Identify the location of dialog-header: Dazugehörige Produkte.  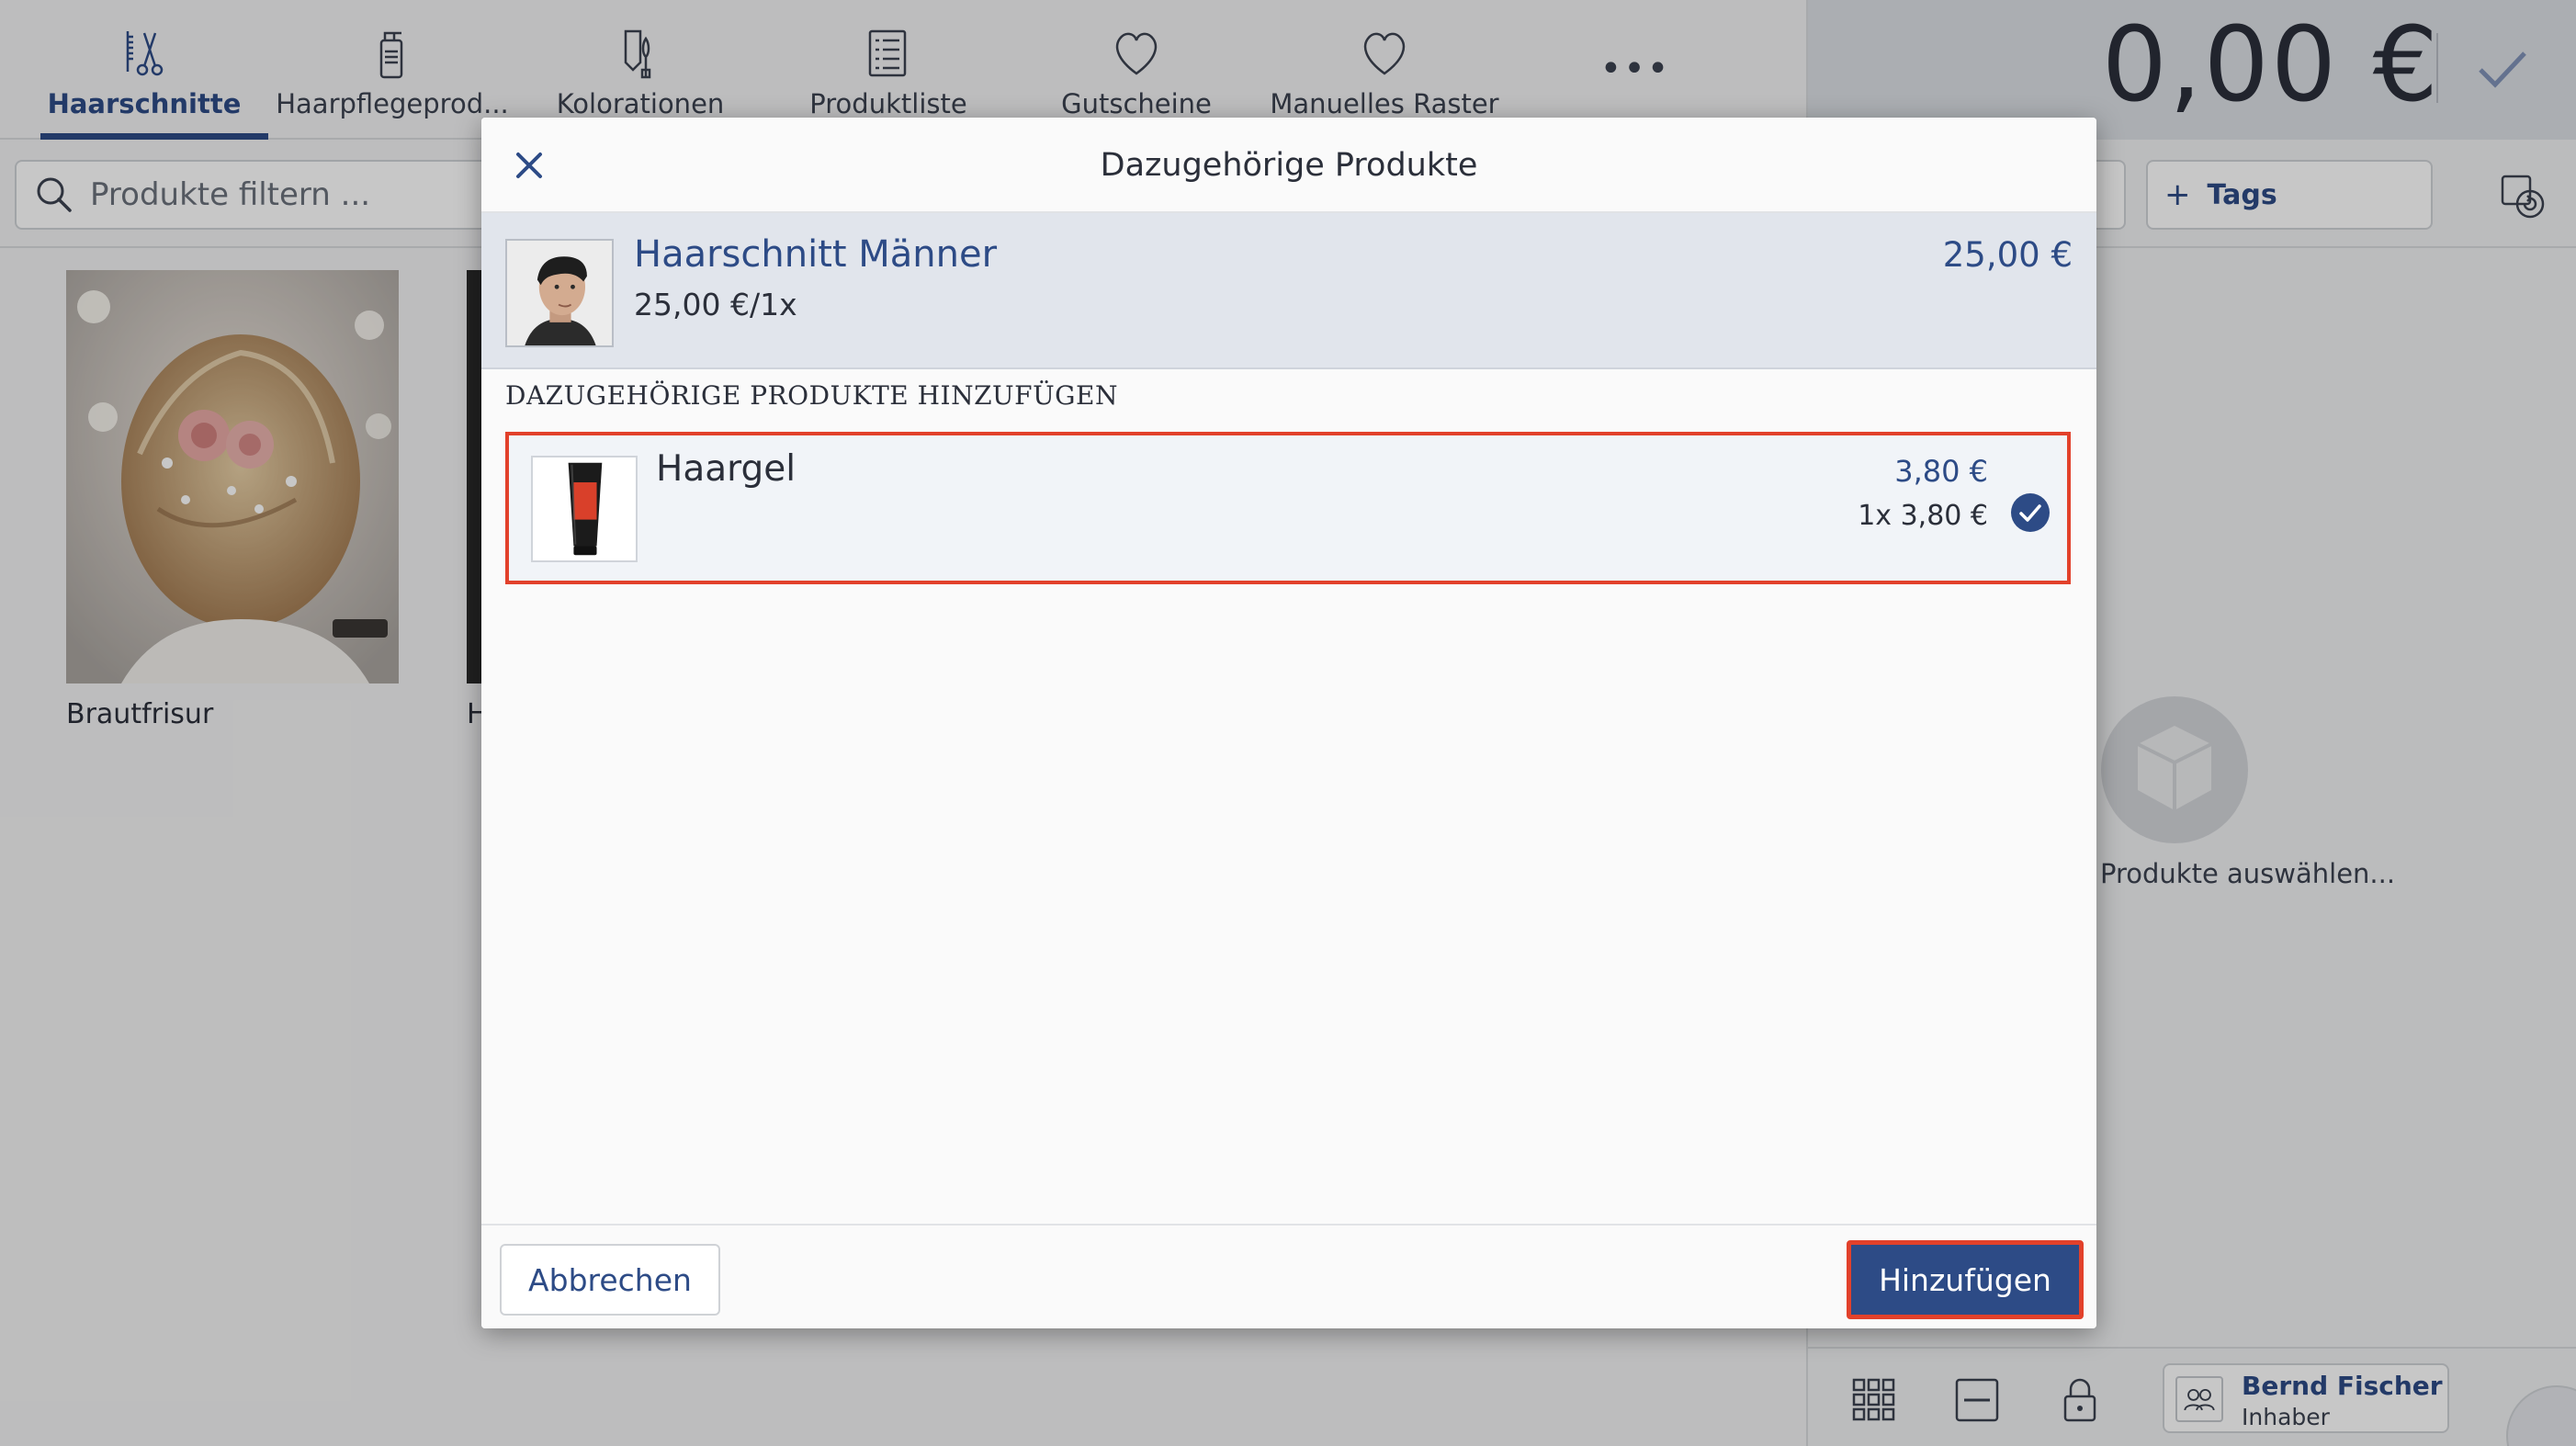
(1288, 165).